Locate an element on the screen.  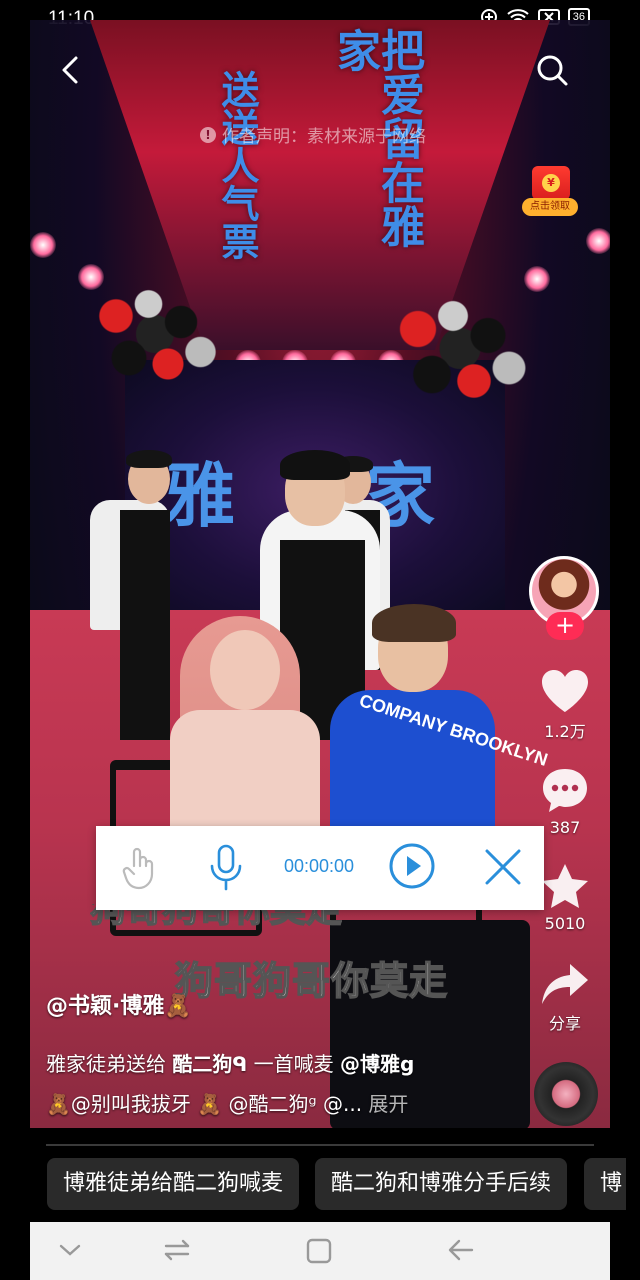
mention-link: @博雅g is located at coordinates (377, 1064).